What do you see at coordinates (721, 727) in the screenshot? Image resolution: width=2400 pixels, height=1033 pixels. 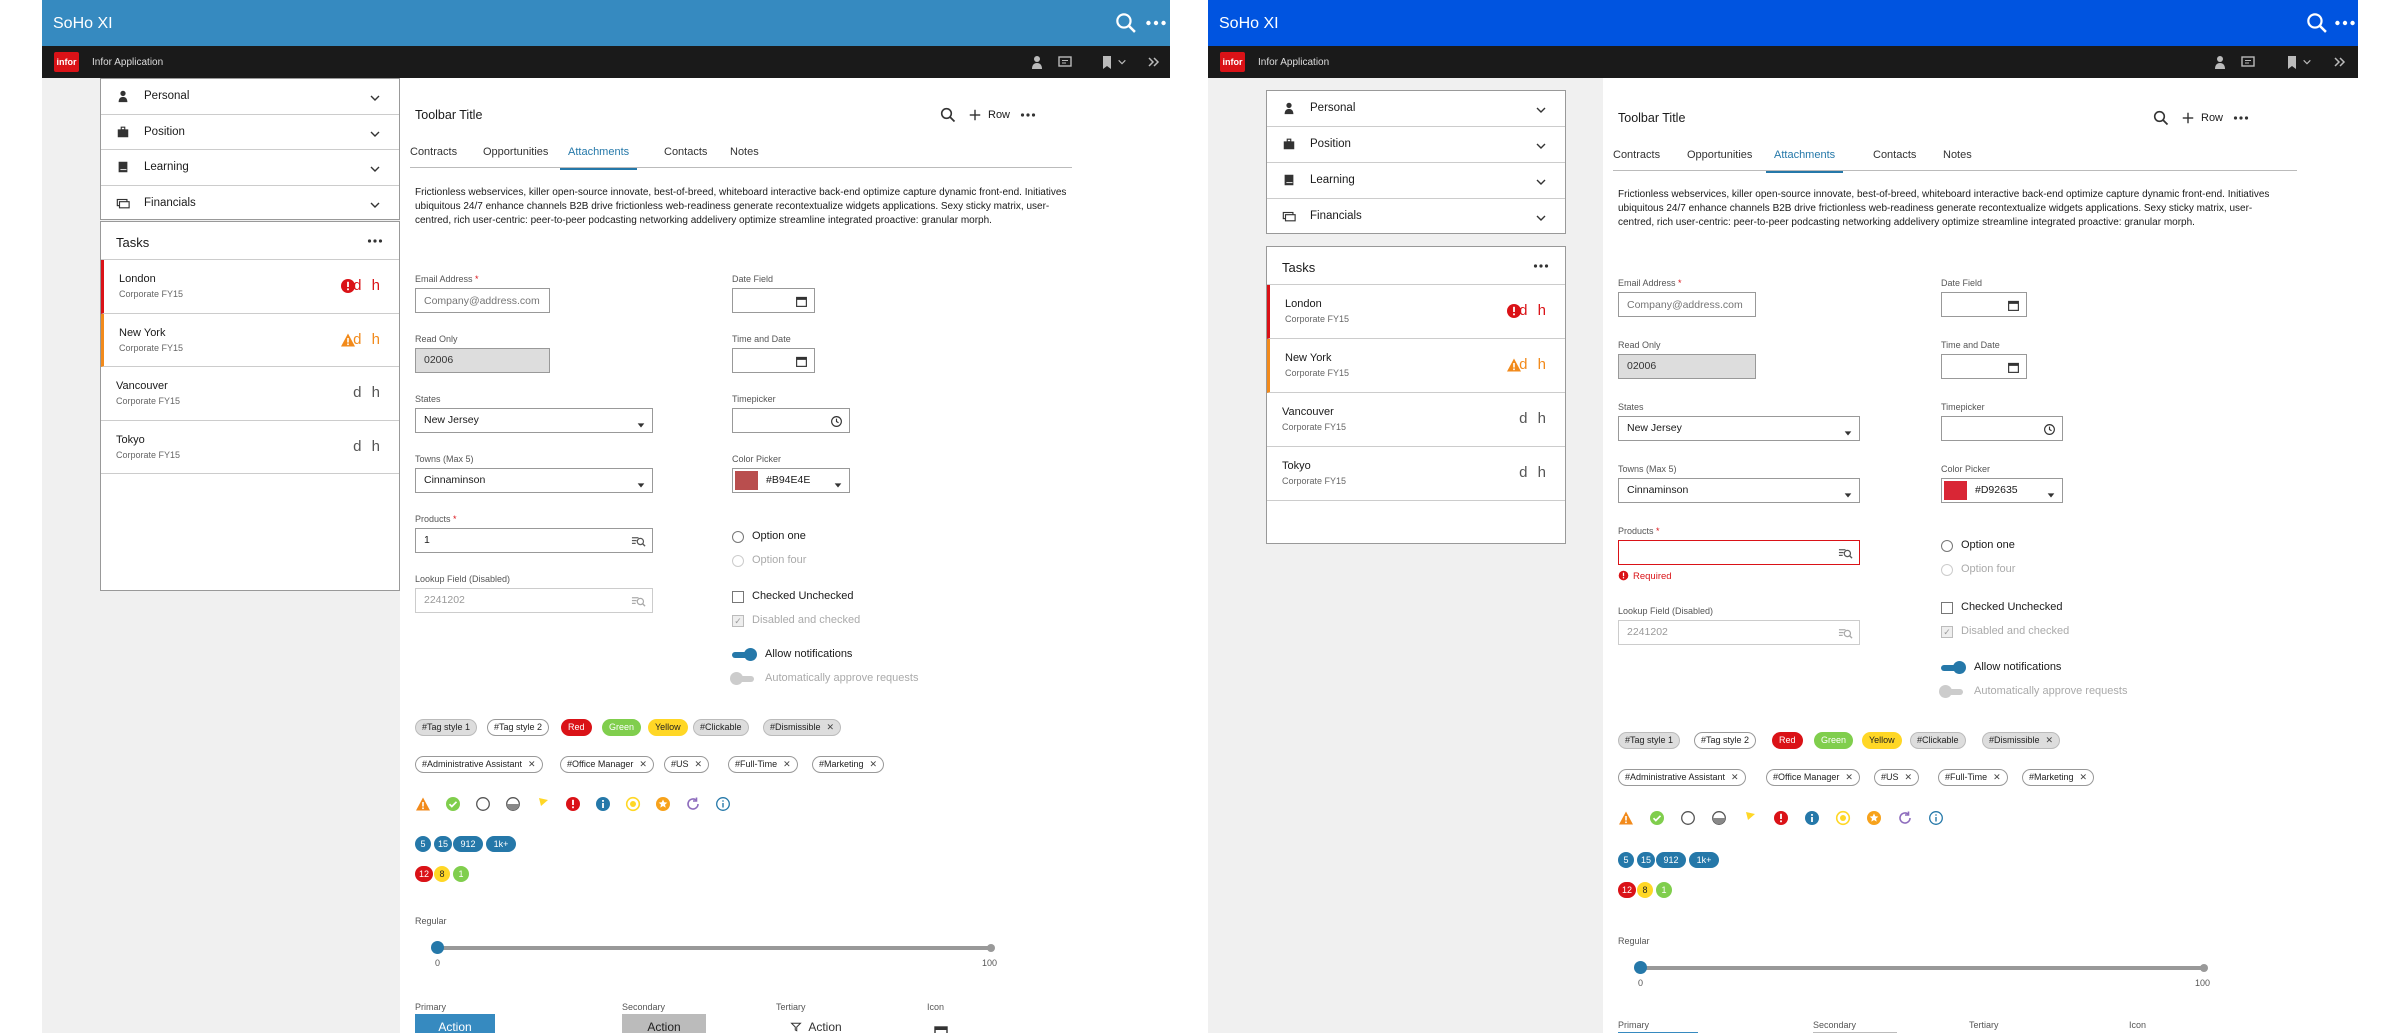 I see `tag: #Clickable` at bounding box center [721, 727].